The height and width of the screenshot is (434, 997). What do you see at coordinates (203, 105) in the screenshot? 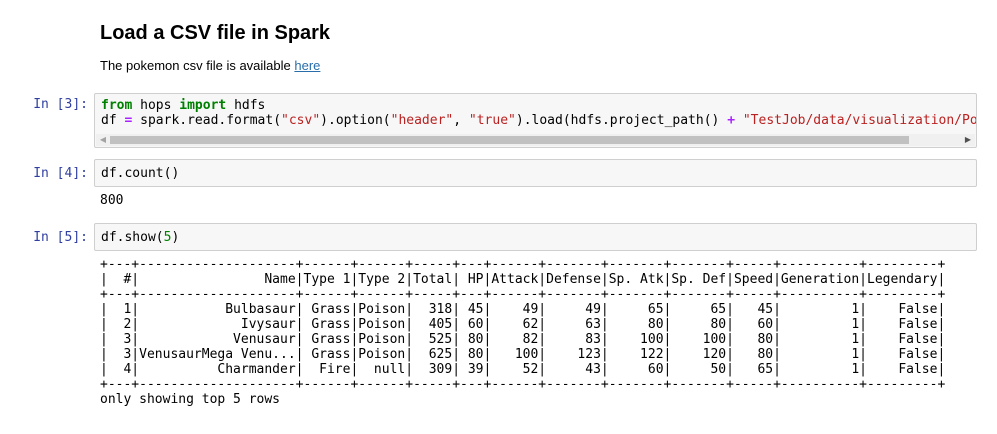
I see `code-token: import` at bounding box center [203, 105].